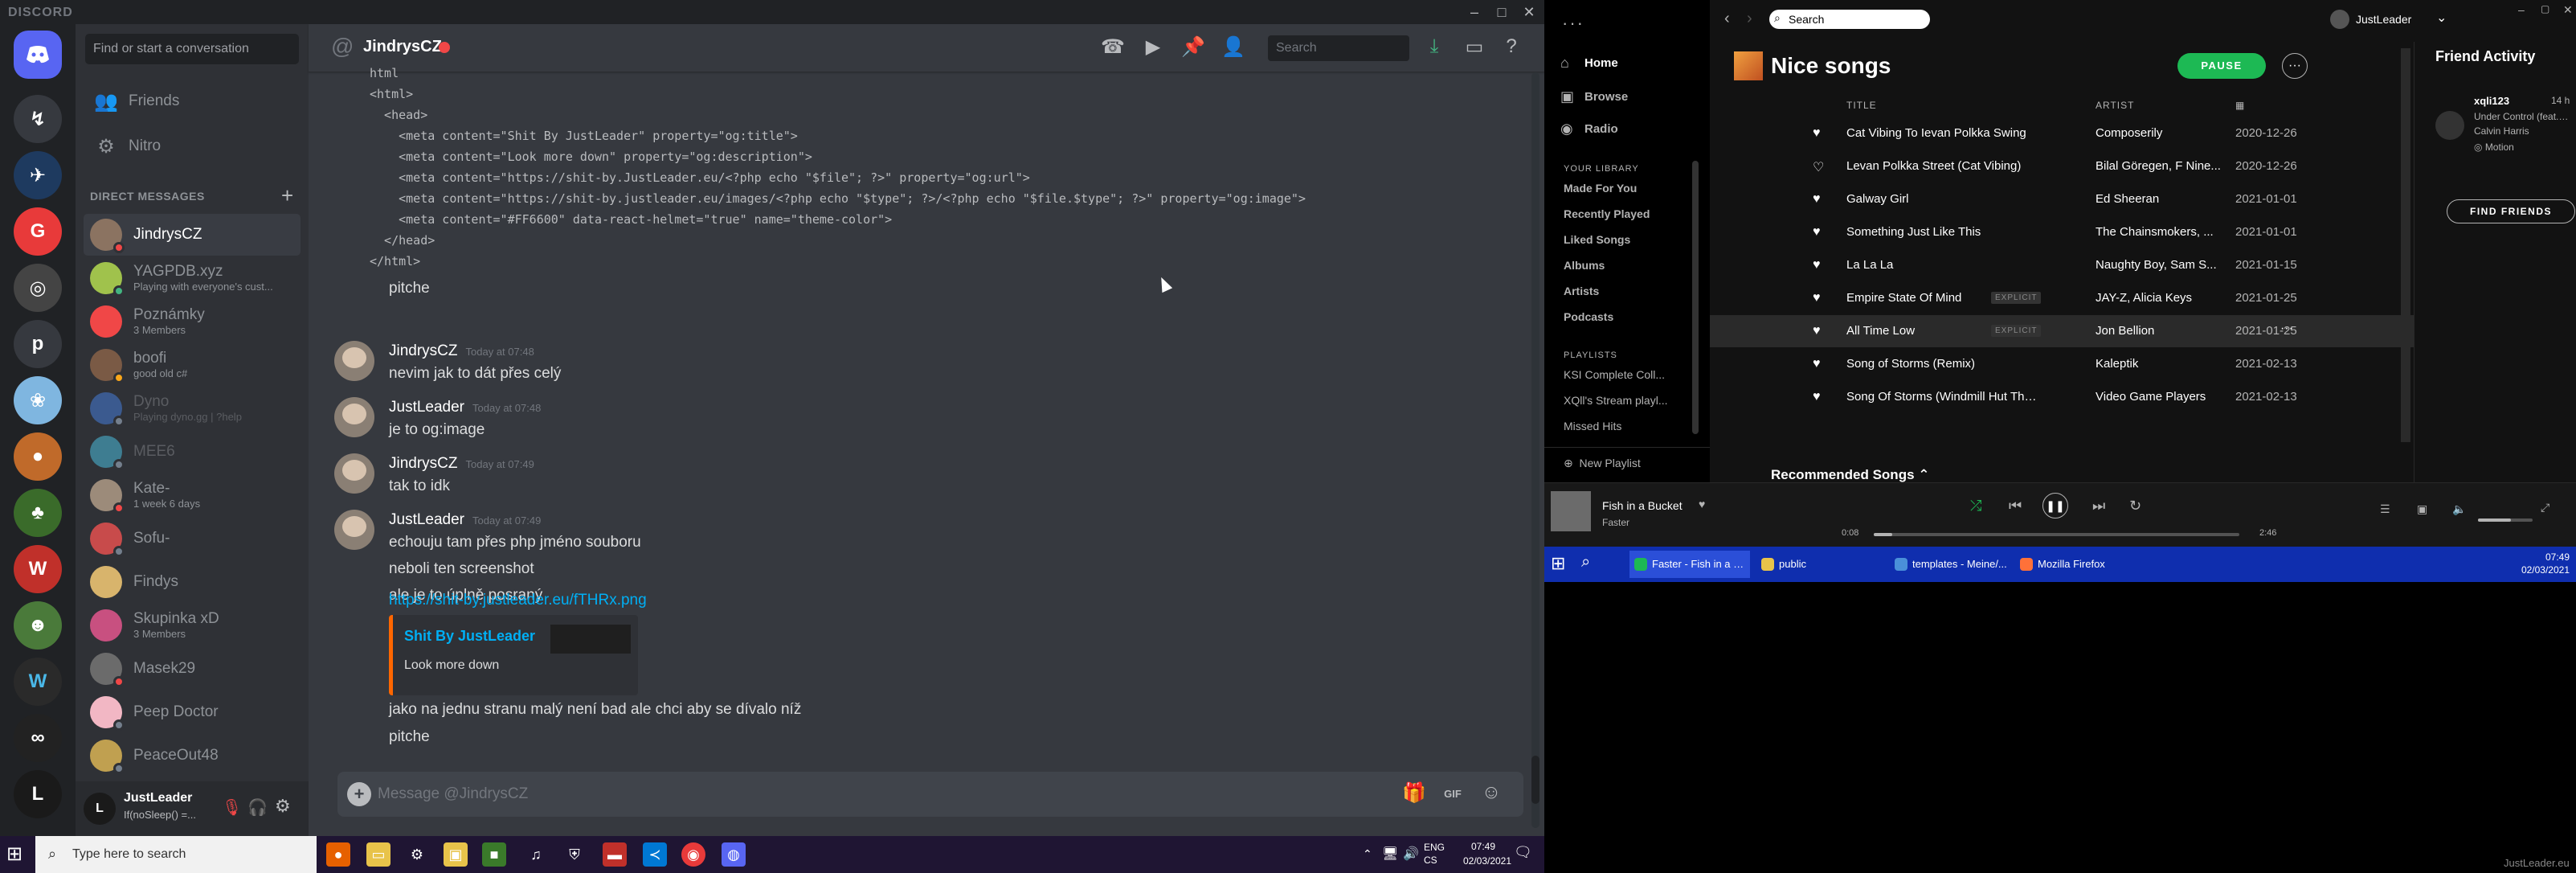 Image resolution: width=2576 pixels, height=873 pixels. Describe the element at coordinates (1695, 297) in the screenshot. I see `sidebar-scrollbar` at that location.